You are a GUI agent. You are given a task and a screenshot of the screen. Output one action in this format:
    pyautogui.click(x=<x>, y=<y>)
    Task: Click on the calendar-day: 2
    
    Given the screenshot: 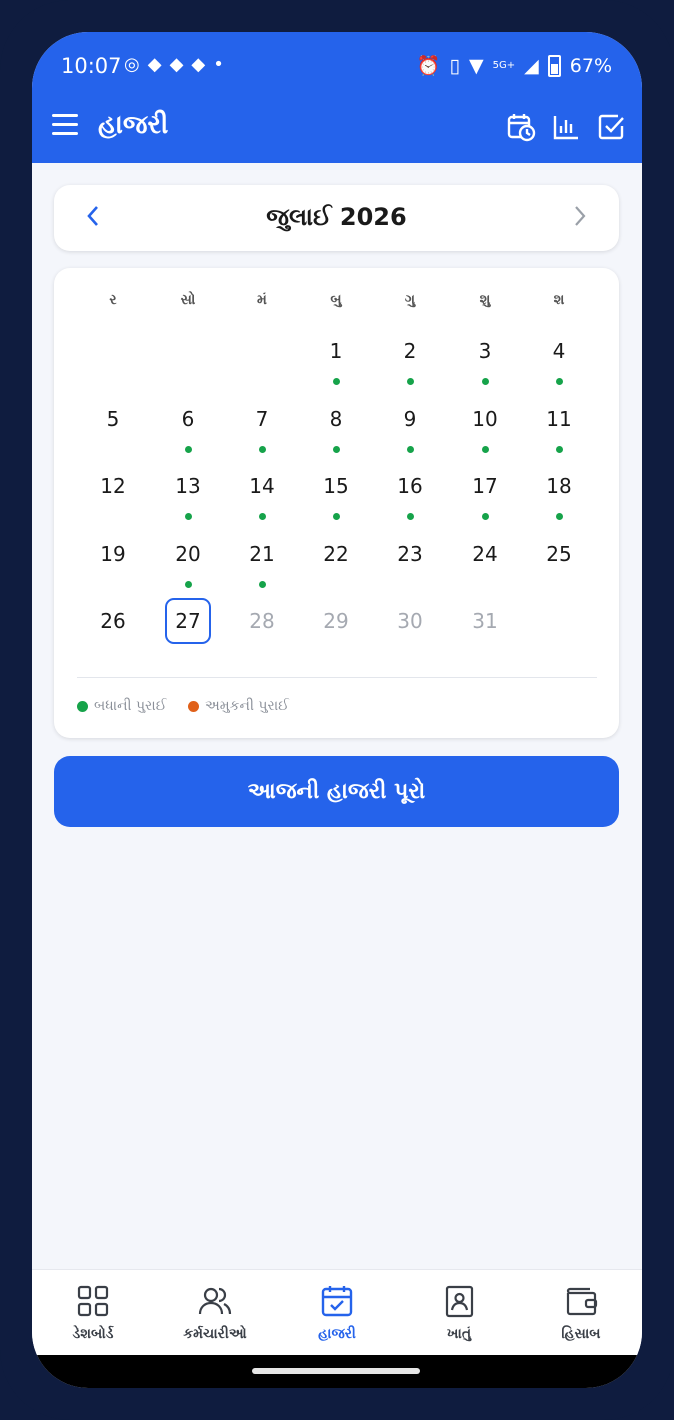 What is the action you would take?
    pyautogui.click(x=410, y=351)
    